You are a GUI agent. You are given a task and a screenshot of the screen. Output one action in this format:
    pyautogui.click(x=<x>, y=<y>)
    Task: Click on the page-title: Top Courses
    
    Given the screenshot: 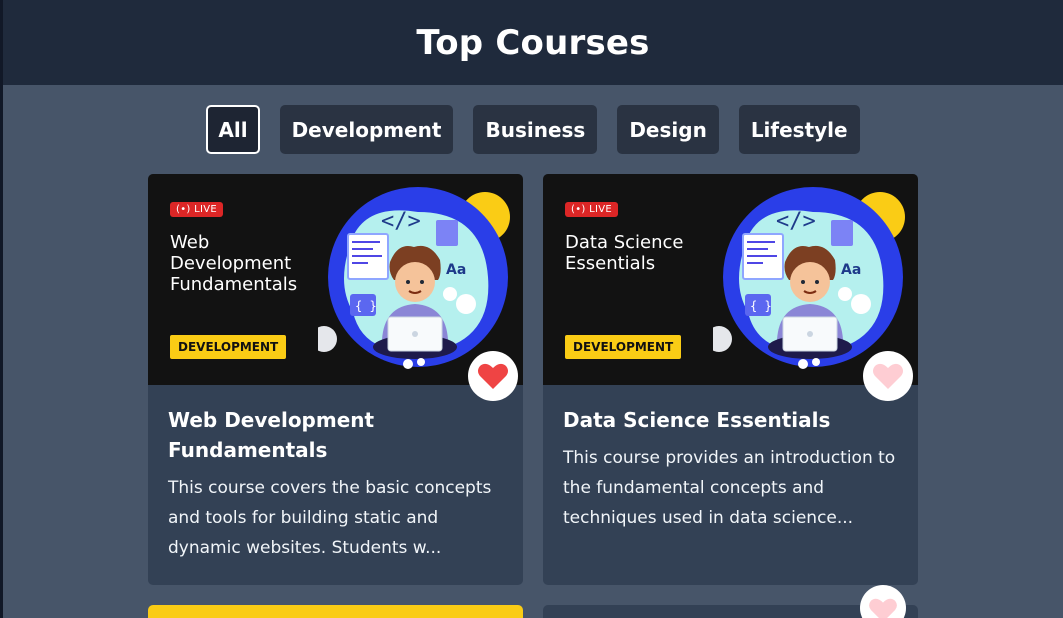 What is the action you would take?
    pyautogui.click(x=533, y=42)
    